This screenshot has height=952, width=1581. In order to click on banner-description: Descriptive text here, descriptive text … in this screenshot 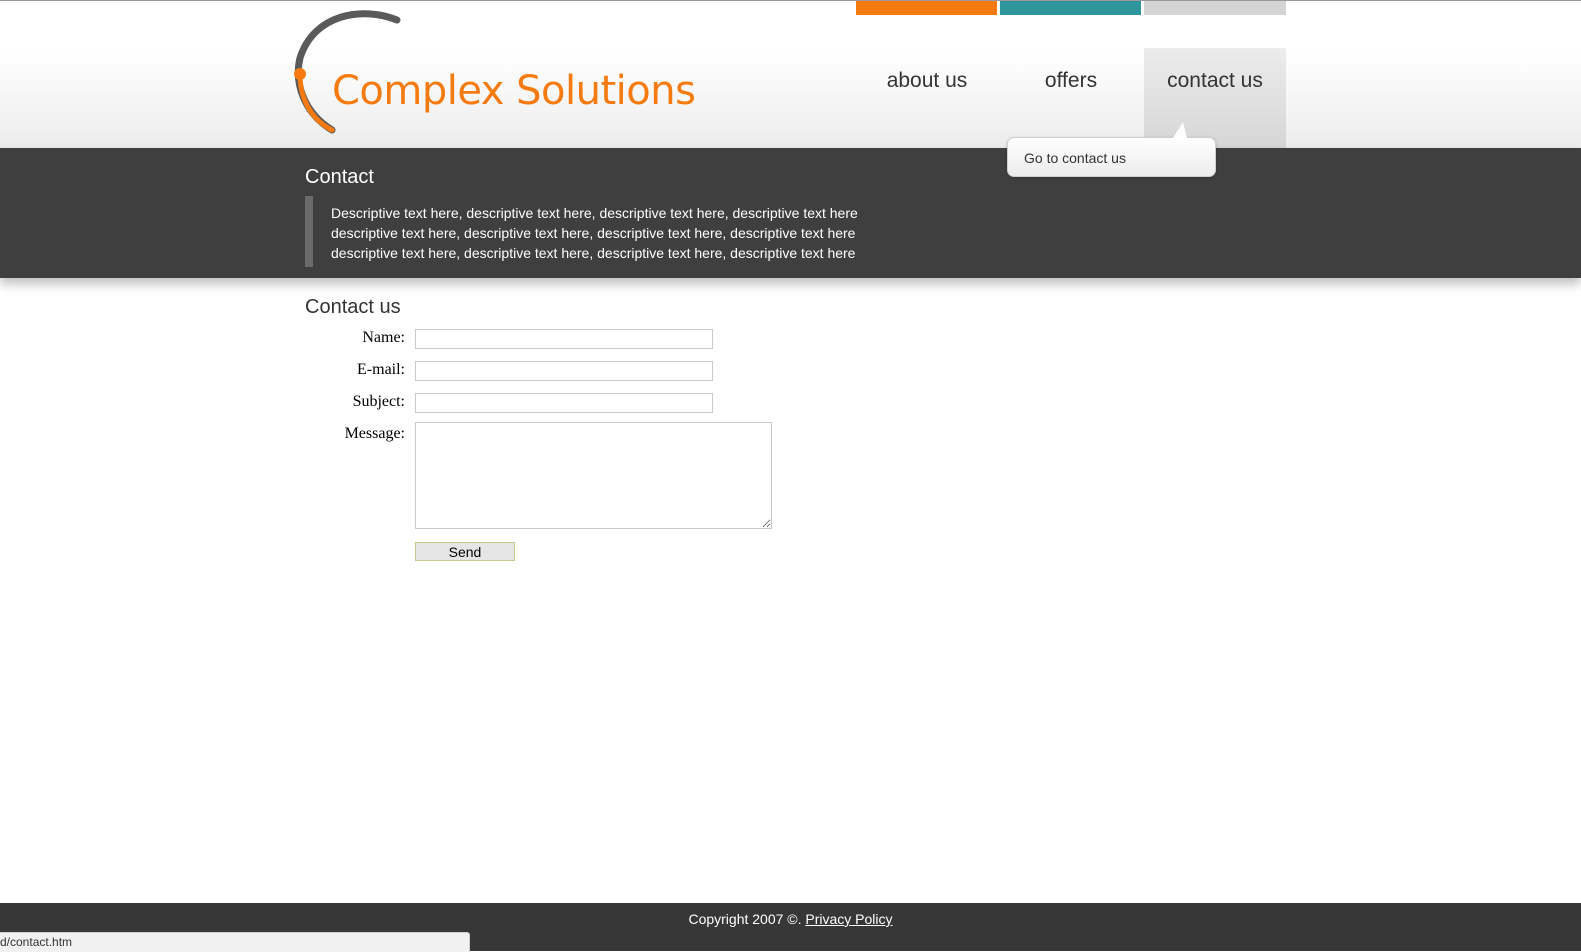, I will do `click(594, 233)`.